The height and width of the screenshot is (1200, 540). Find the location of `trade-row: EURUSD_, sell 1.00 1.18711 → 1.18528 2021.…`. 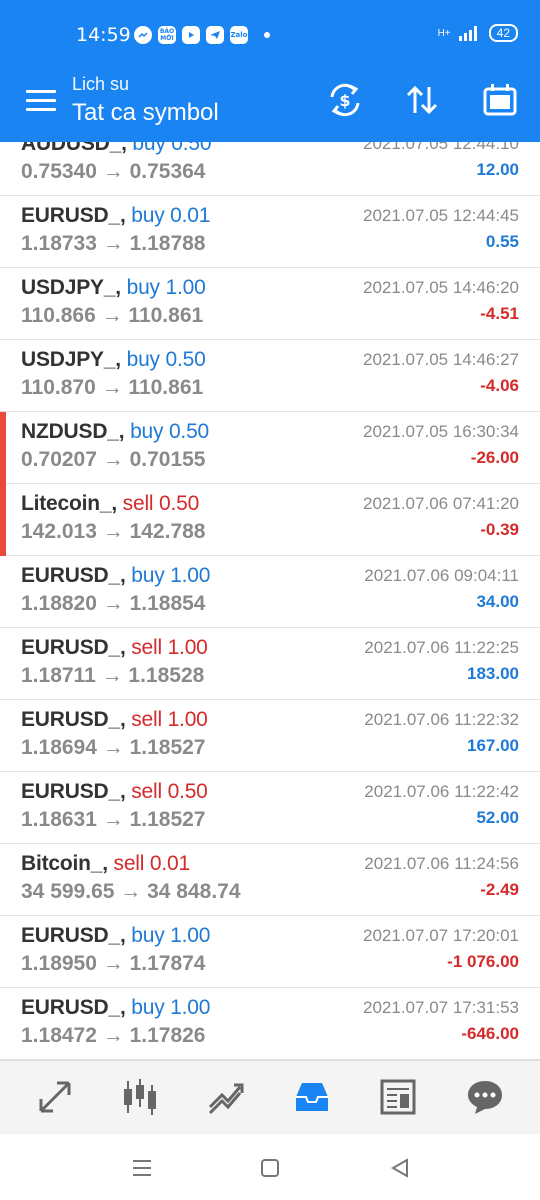

trade-row: EURUSD_, sell 1.00 1.18711 → 1.18528 2021.… is located at coordinates (270, 664).